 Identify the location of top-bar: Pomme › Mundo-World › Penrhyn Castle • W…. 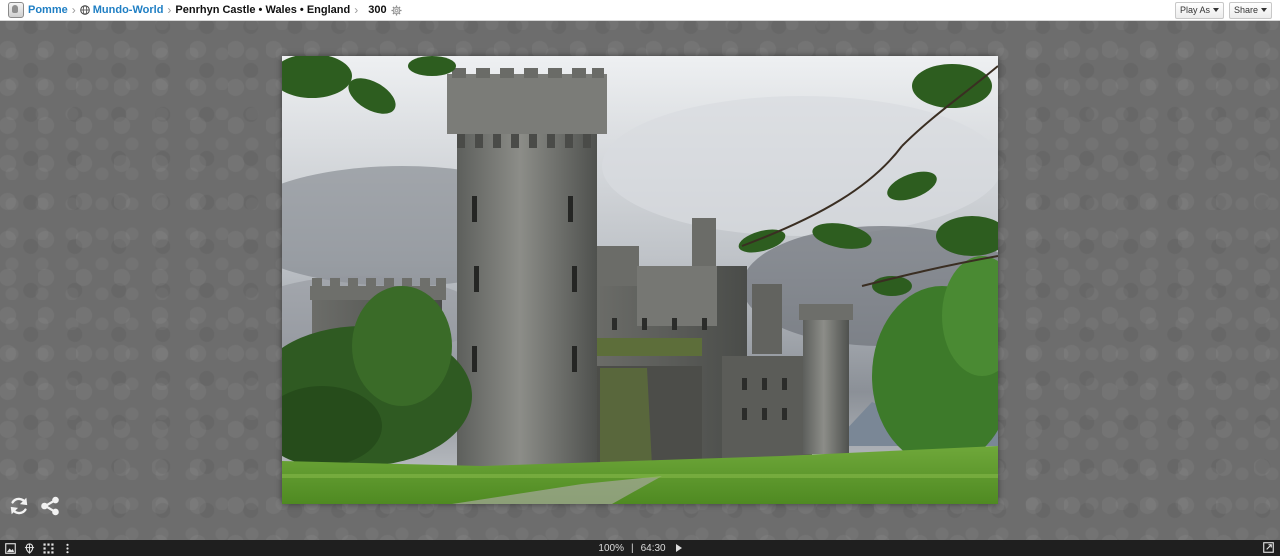
(640, 10).